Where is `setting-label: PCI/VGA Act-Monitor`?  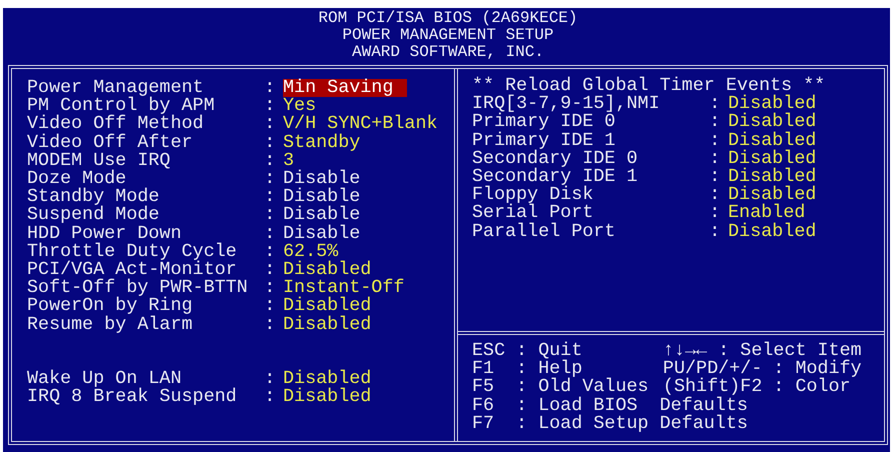 setting-label: PCI/VGA Act-Monitor is located at coordinates (132, 270).